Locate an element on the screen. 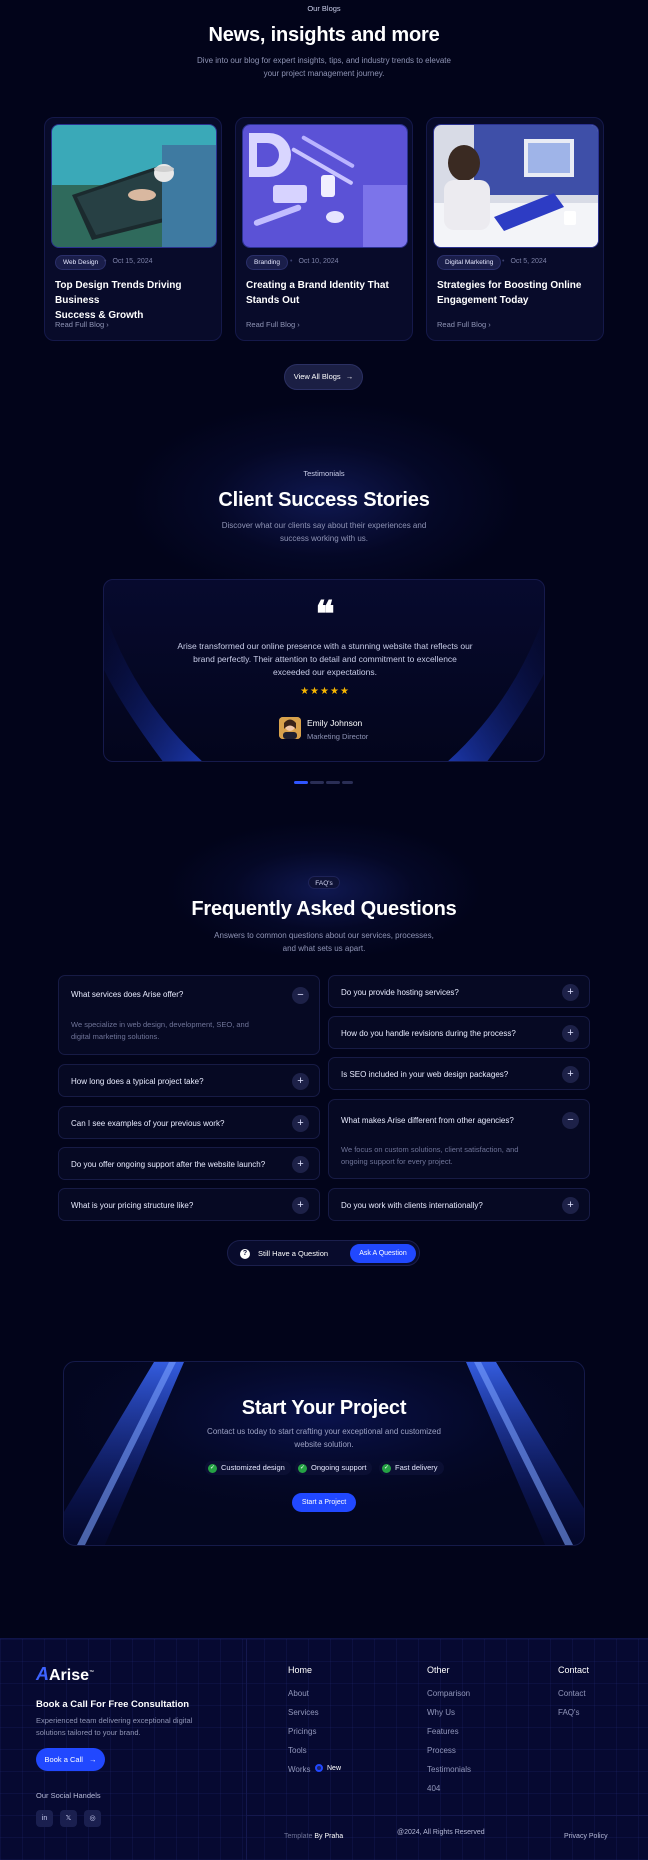 This screenshot has width=648, height=1860. template-author-link: By Praha is located at coordinates (328, 1836).